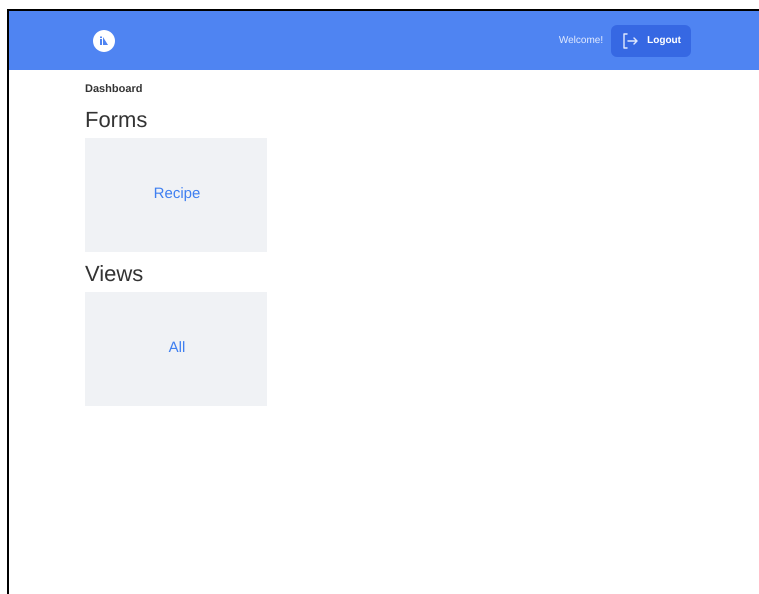  What do you see at coordinates (116, 120) in the screenshot?
I see `section-title: Forms` at bounding box center [116, 120].